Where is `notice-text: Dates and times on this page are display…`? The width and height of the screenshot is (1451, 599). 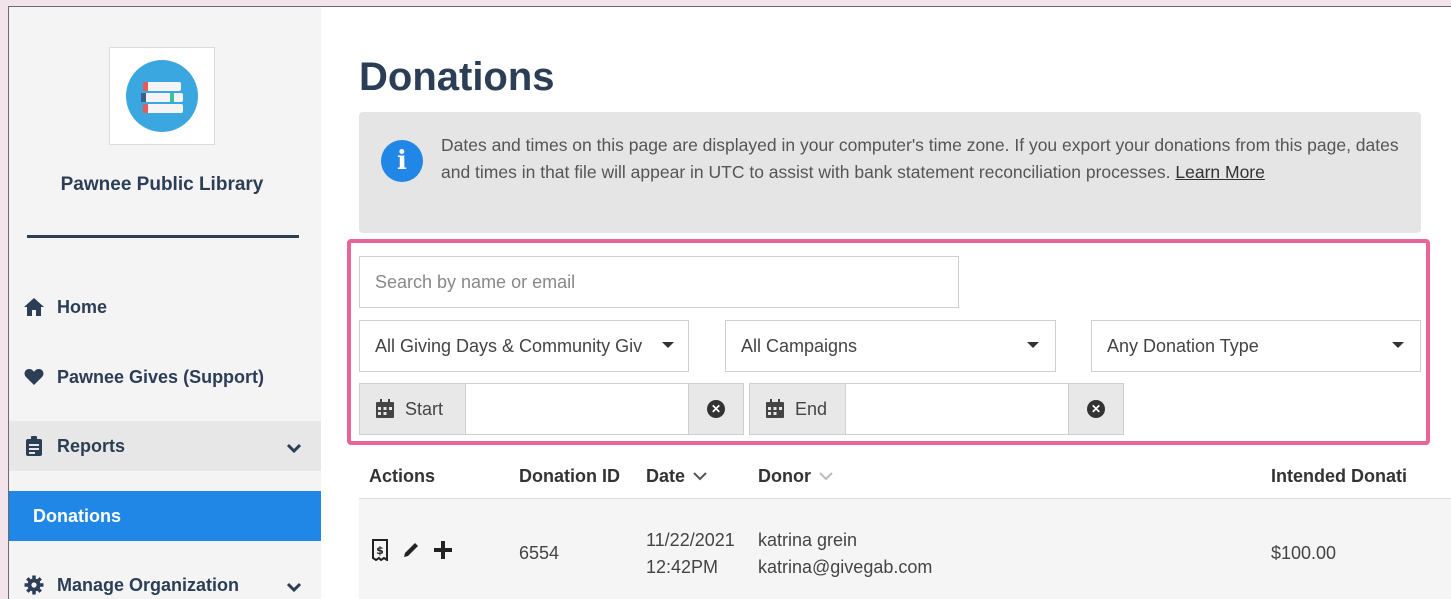
notice-text: Dates and times on this page are display… is located at coordinates (920, 158).